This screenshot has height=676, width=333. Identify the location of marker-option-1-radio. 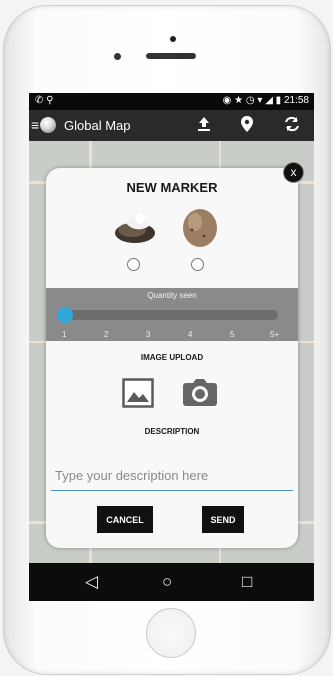
(133, 264).